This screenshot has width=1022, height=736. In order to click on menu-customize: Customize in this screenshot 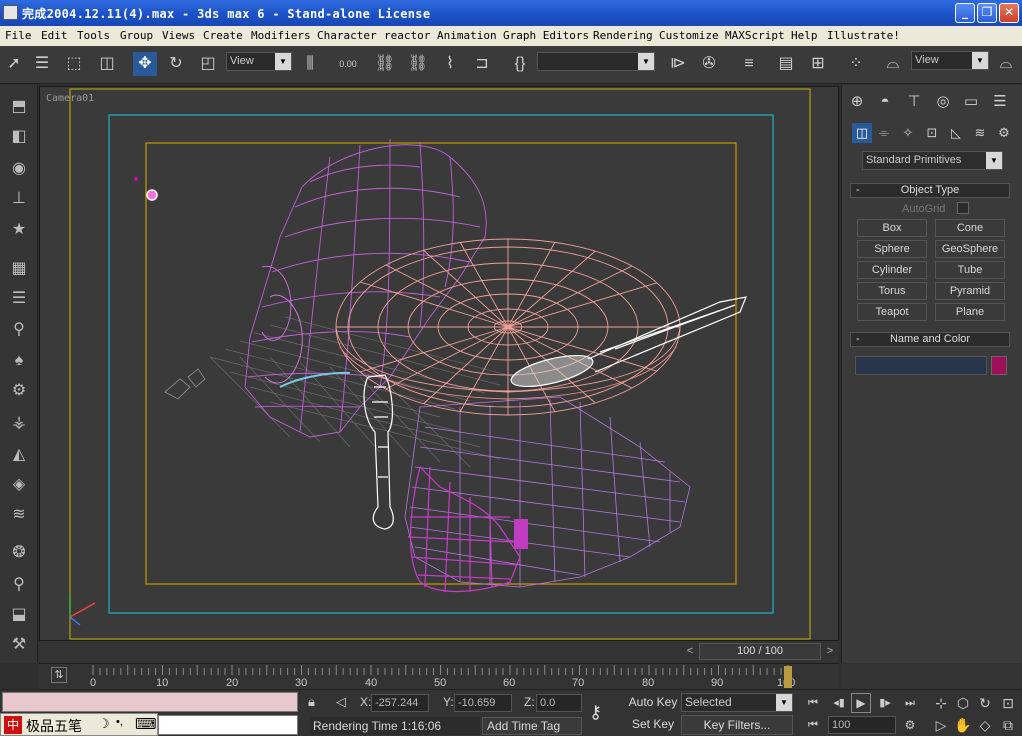, I will do `click(689, 35)`.